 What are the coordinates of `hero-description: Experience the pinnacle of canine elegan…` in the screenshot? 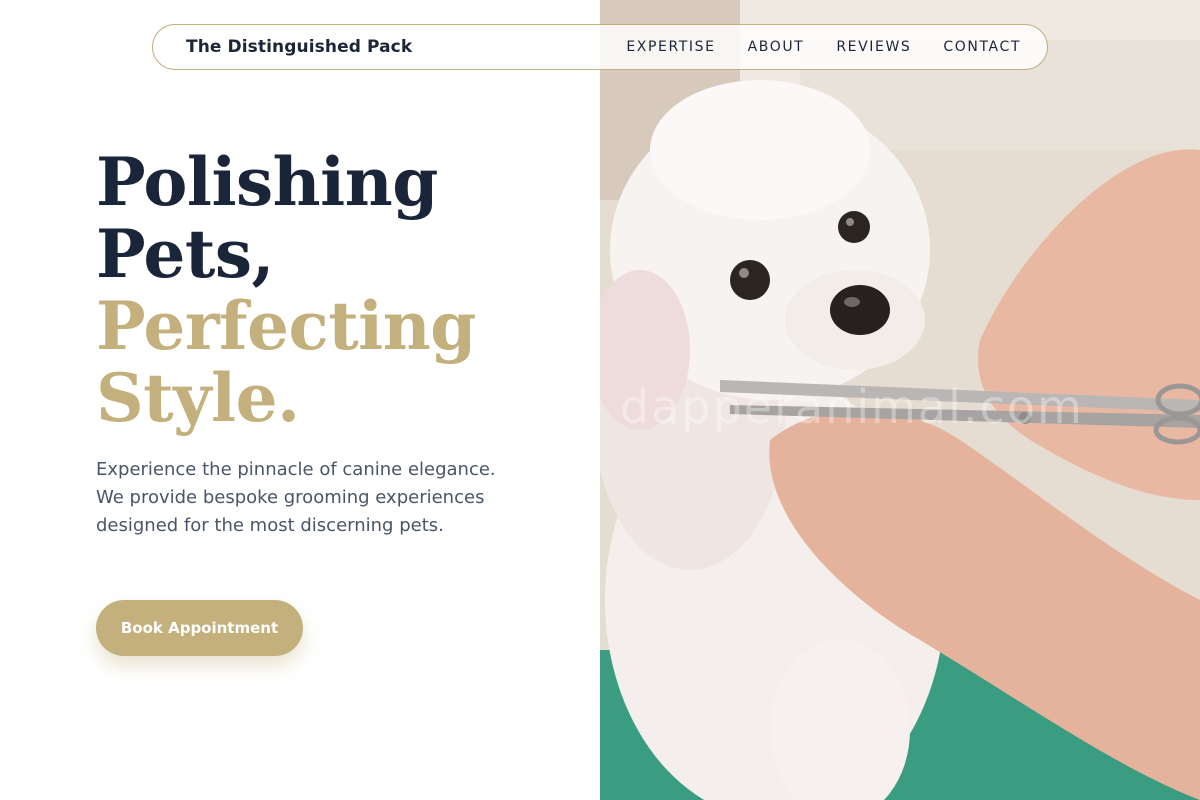 It's located at (296, 497).